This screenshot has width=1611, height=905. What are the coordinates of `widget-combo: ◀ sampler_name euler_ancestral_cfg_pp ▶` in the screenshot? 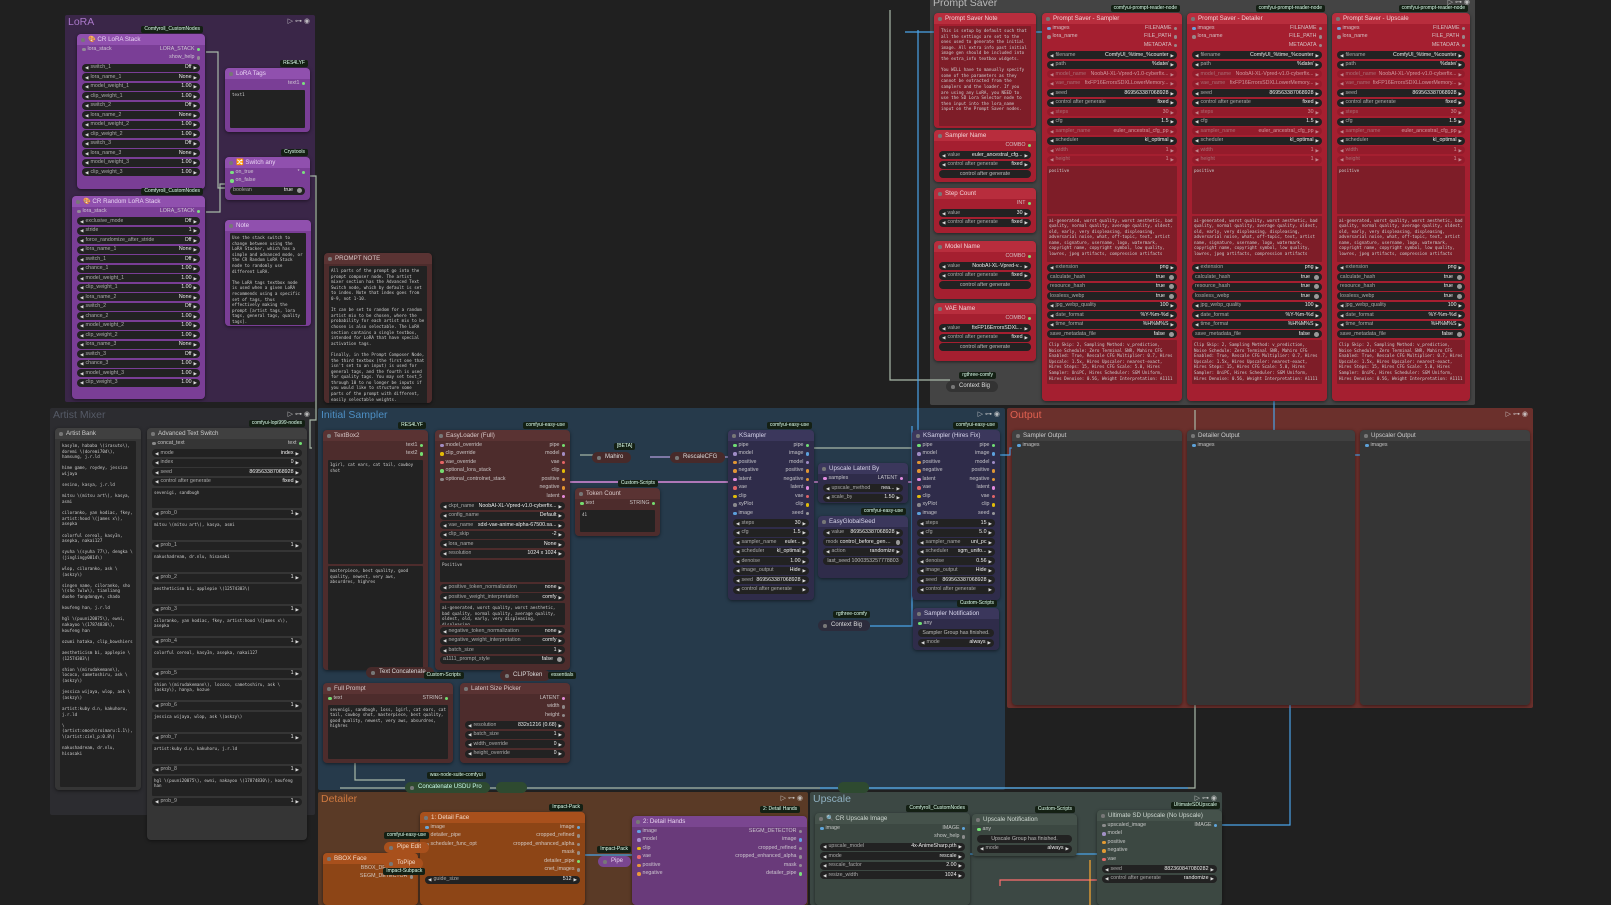 It's located at (1401, 131).